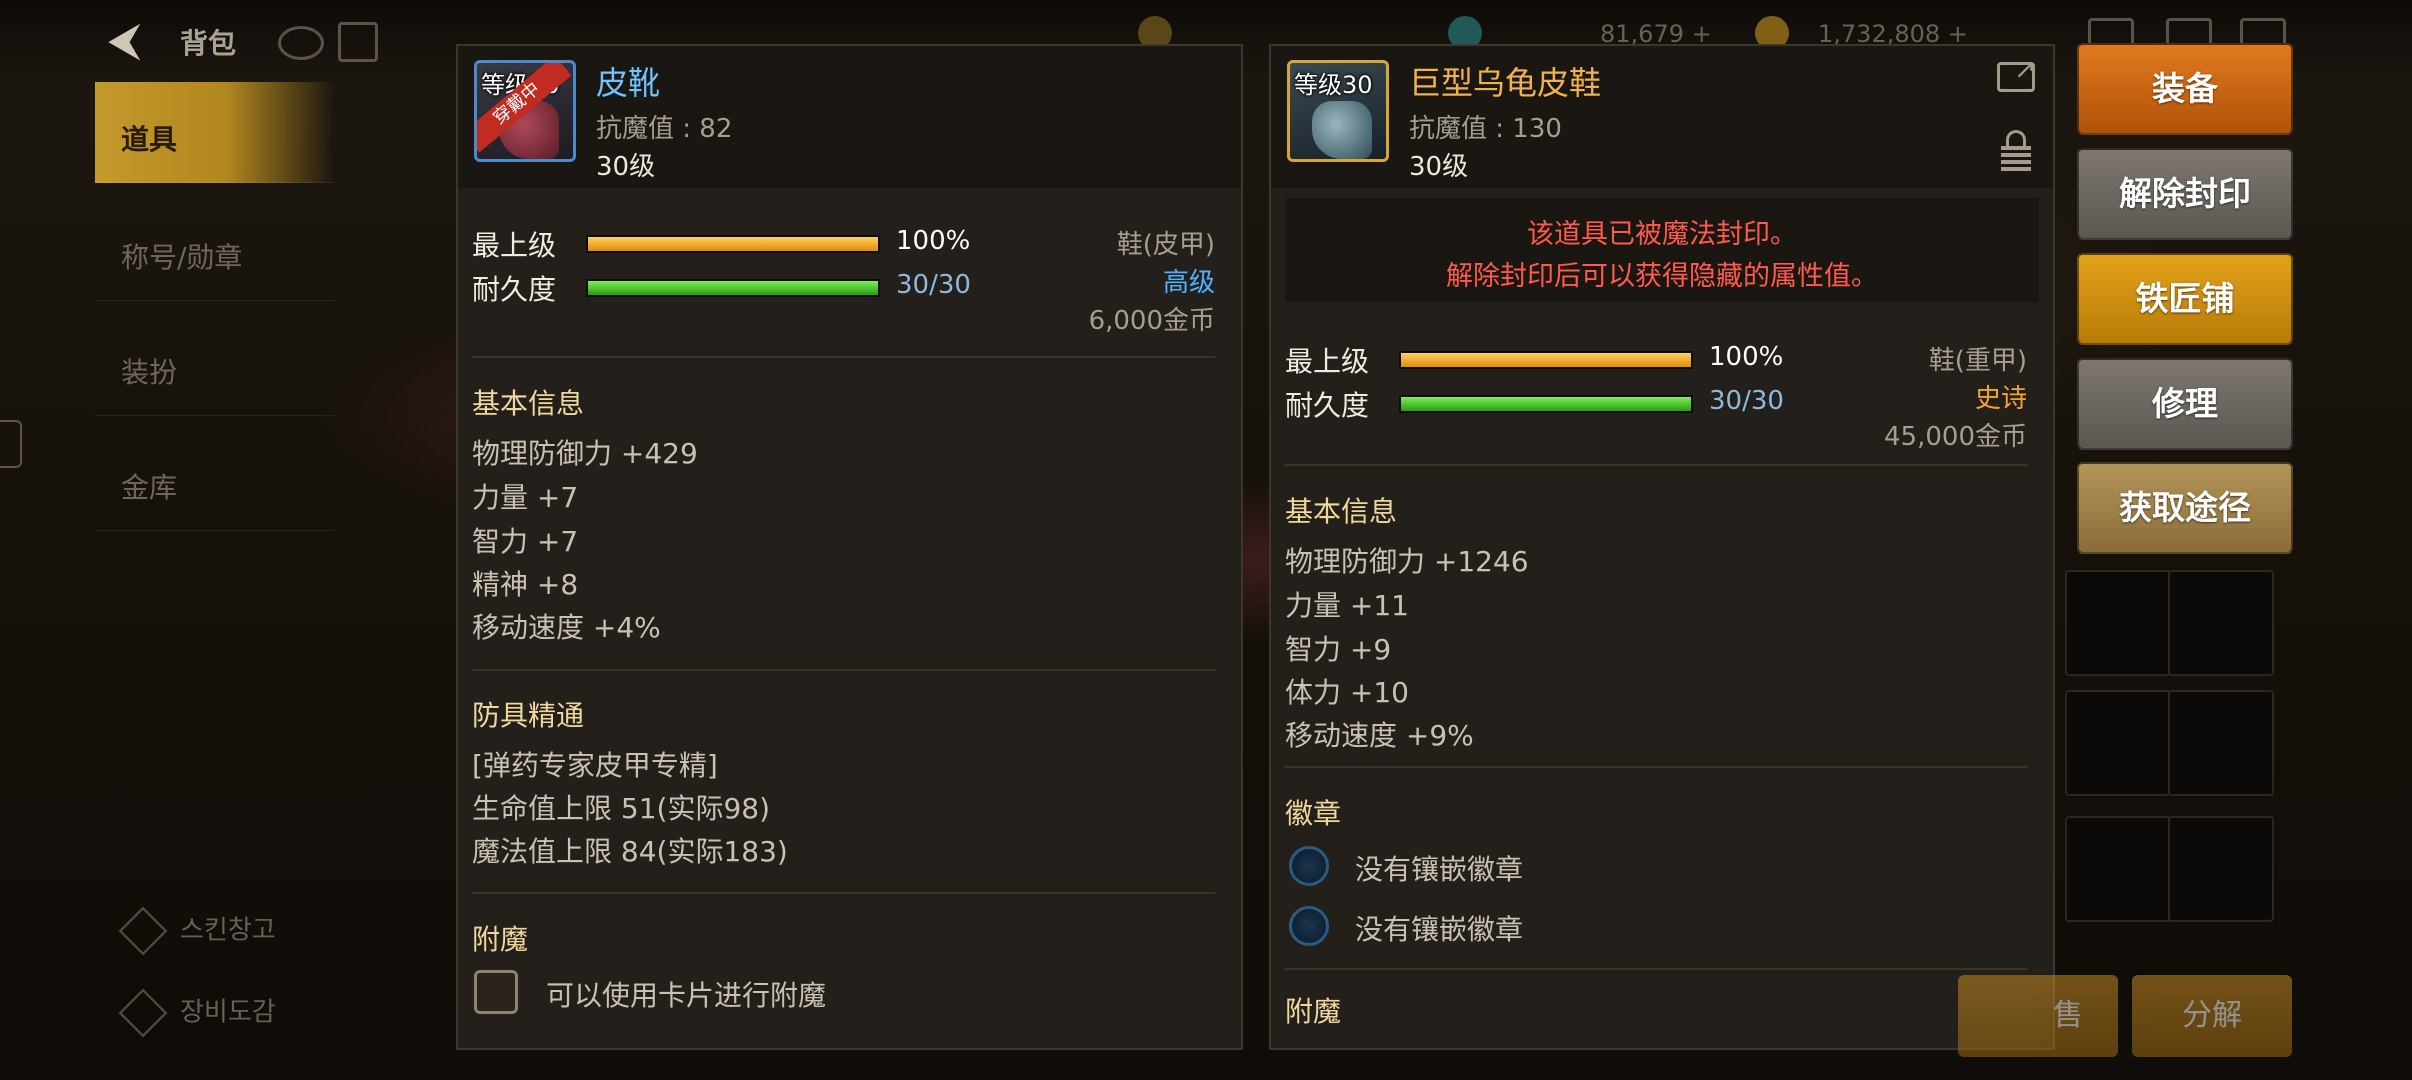 This screenshot has height=1080, width=2412. I want to click on enchant-hint: 可以使用卡片进行附魔, so click(686, 995).